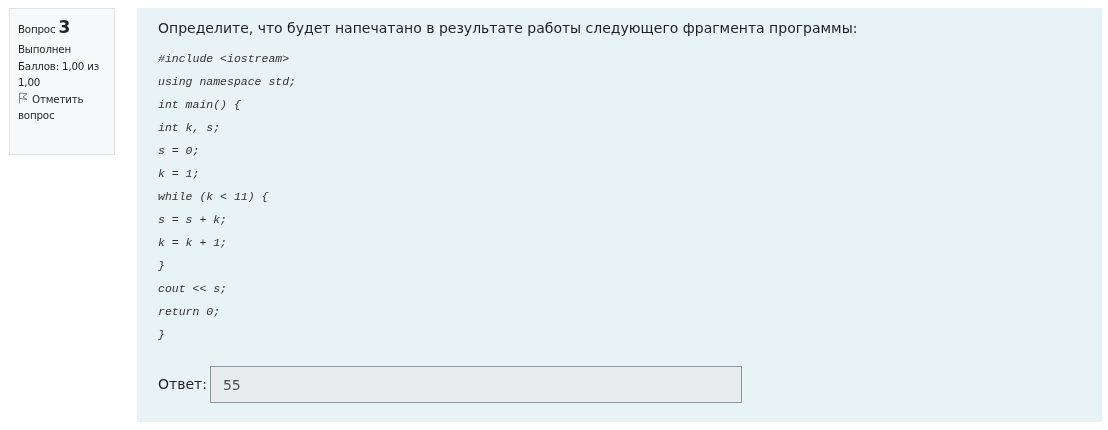 This screenshot has height=430, width=1108. I want to click on code-line: k = k + 1;, so click(192, 243).